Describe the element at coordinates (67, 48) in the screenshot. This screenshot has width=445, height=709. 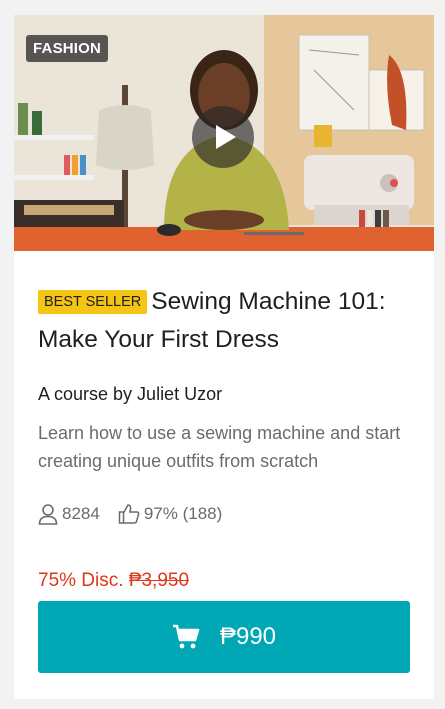
I see `category-tag: FASHION` at that location.